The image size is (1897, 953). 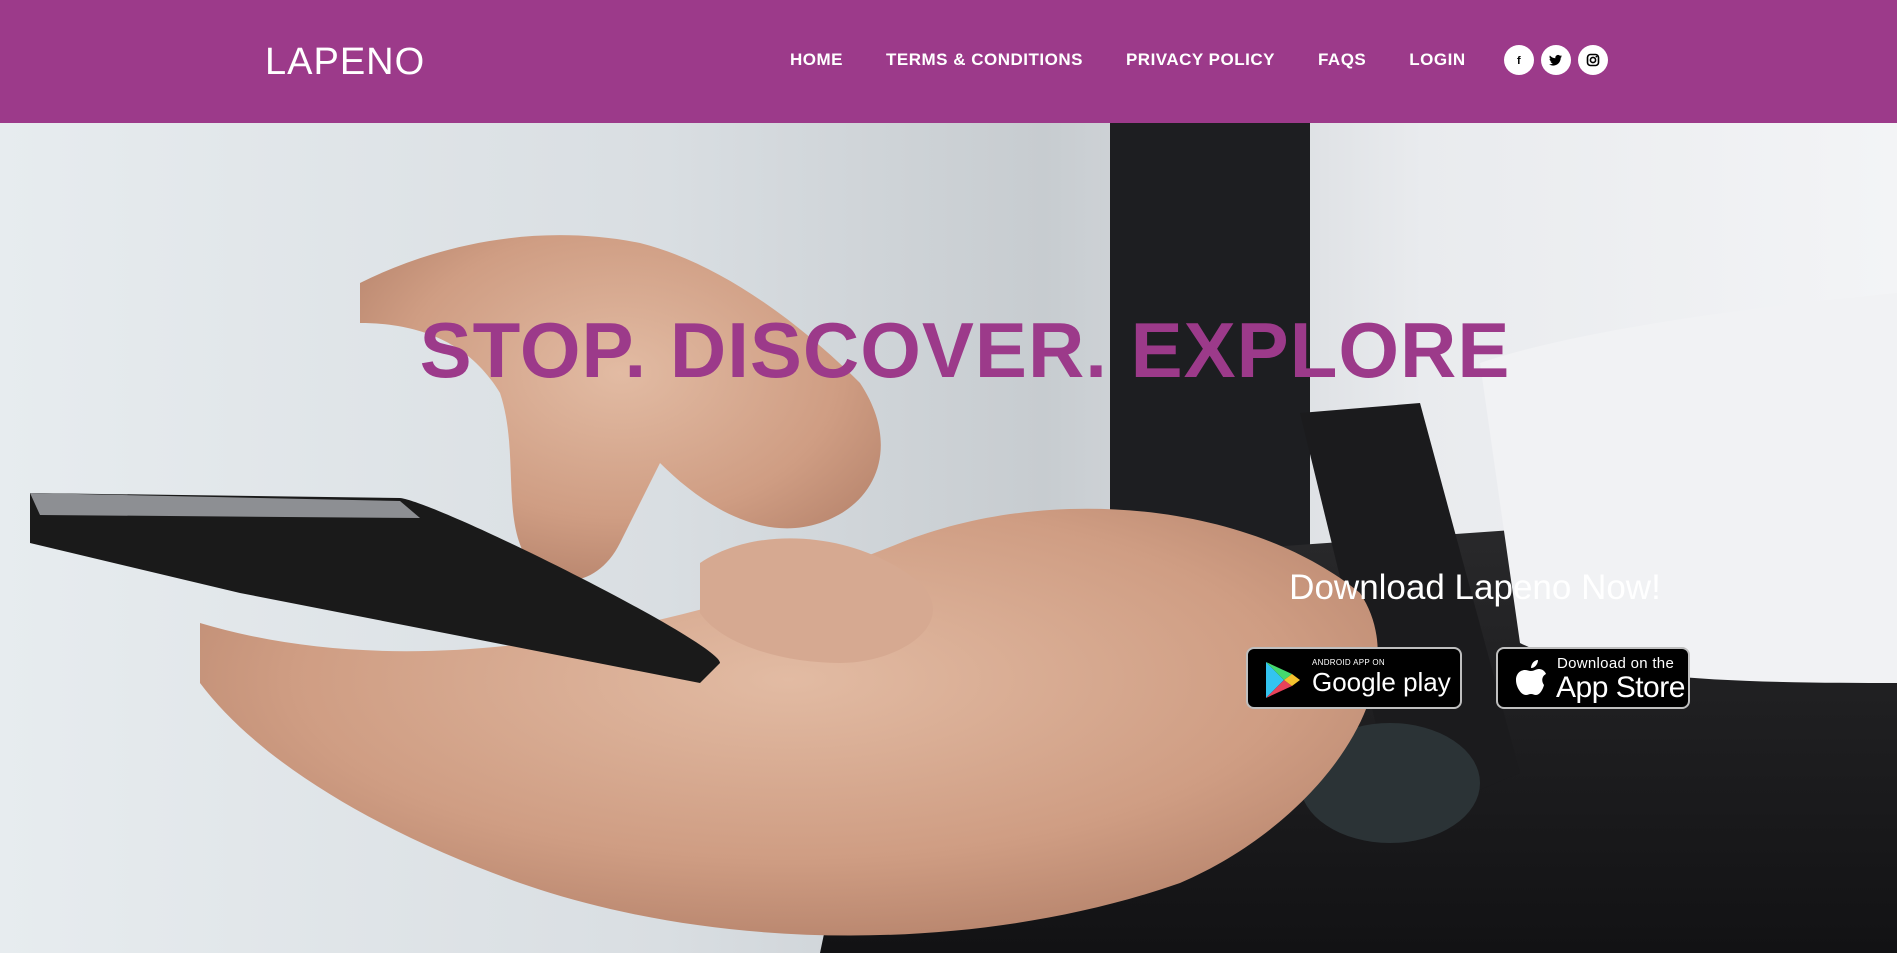 I want to click on social-links: f, so click(x=1556, y=60).